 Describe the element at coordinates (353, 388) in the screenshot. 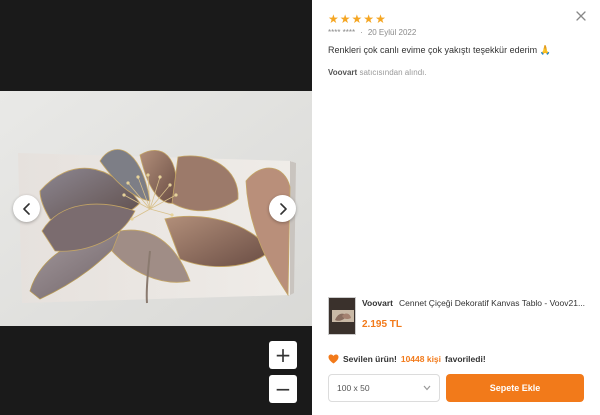

I see `size-select-value: 100 x 50` at that location.